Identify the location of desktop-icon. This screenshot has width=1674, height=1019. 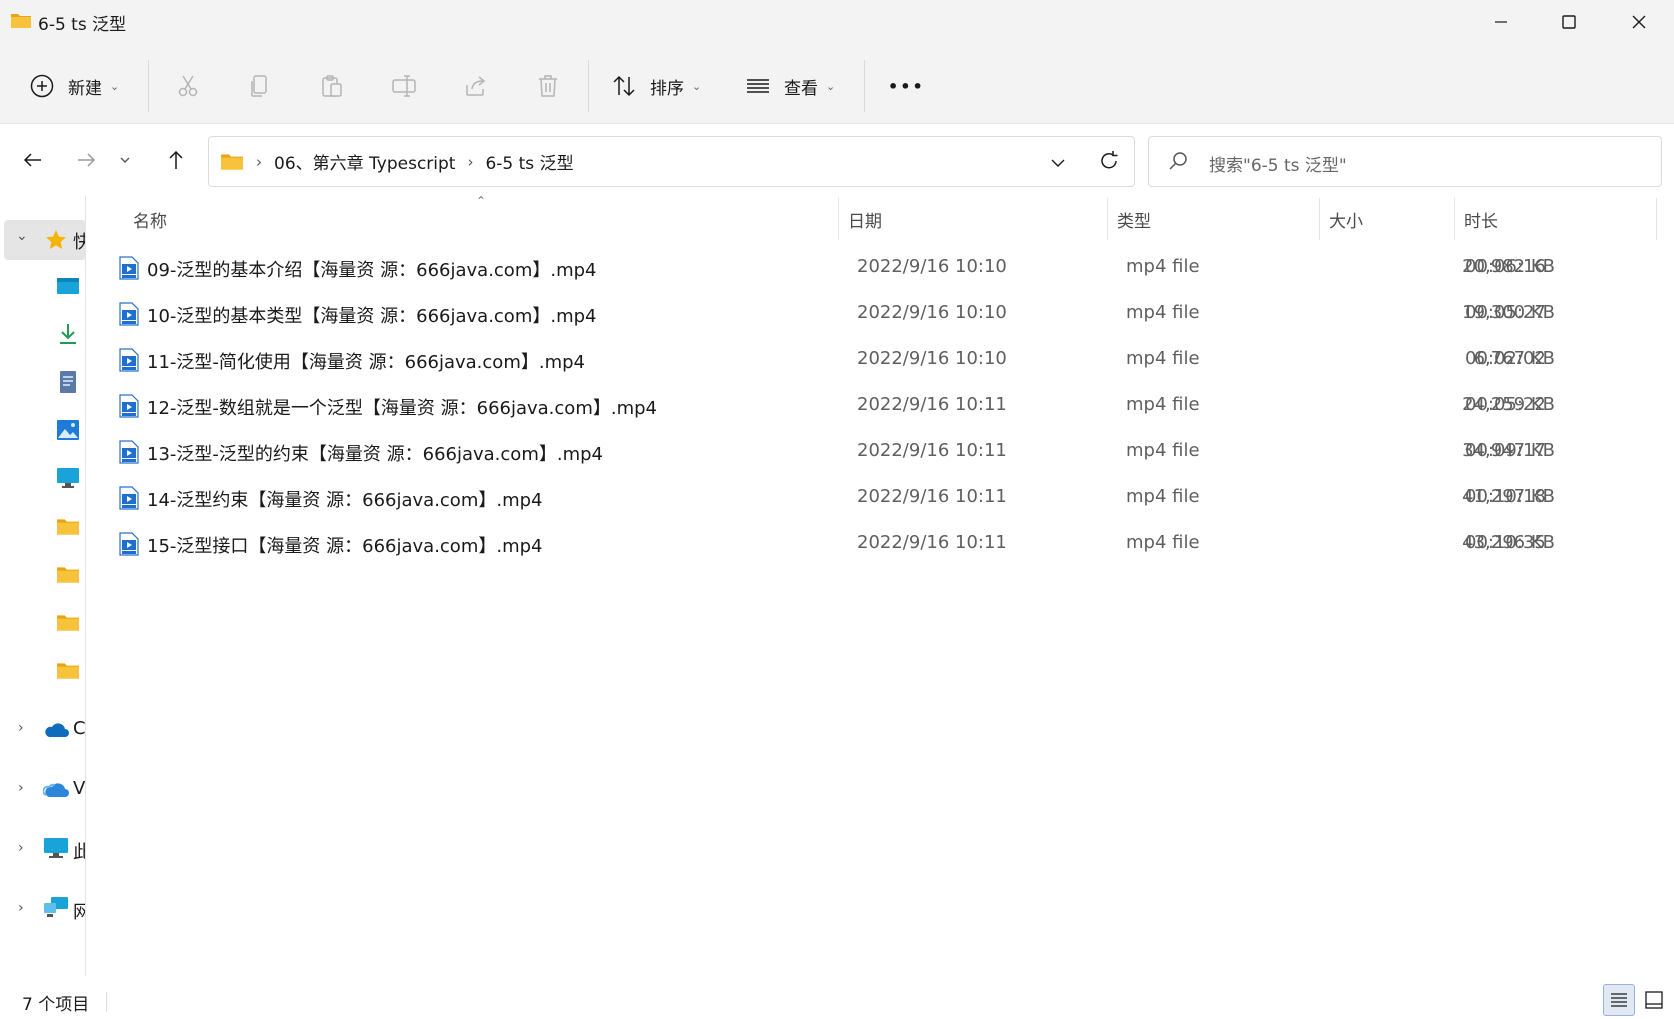
(68, 286).